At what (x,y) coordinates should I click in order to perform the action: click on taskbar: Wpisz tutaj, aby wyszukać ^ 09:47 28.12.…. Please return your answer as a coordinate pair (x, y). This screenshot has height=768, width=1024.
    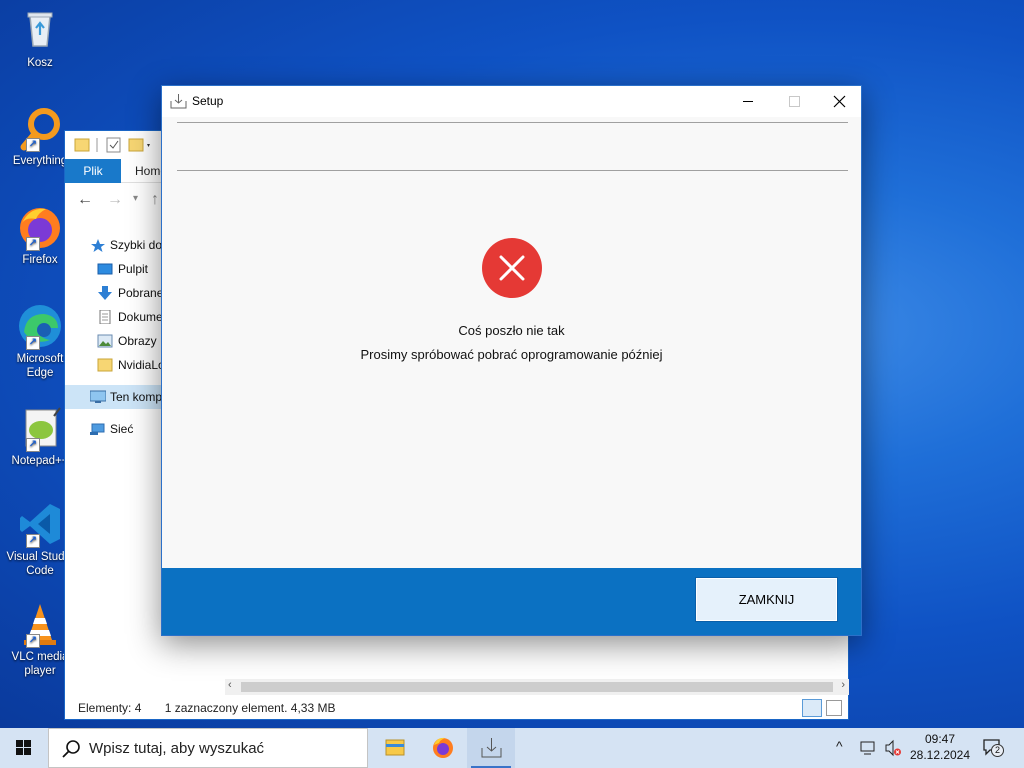
    Looking at the image, I should click on (512, 748).